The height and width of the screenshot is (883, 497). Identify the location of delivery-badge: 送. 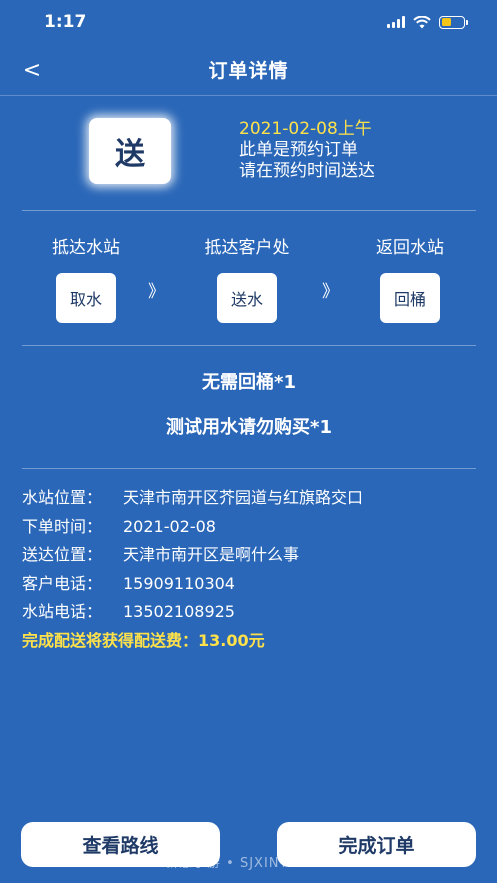
(130, 151).